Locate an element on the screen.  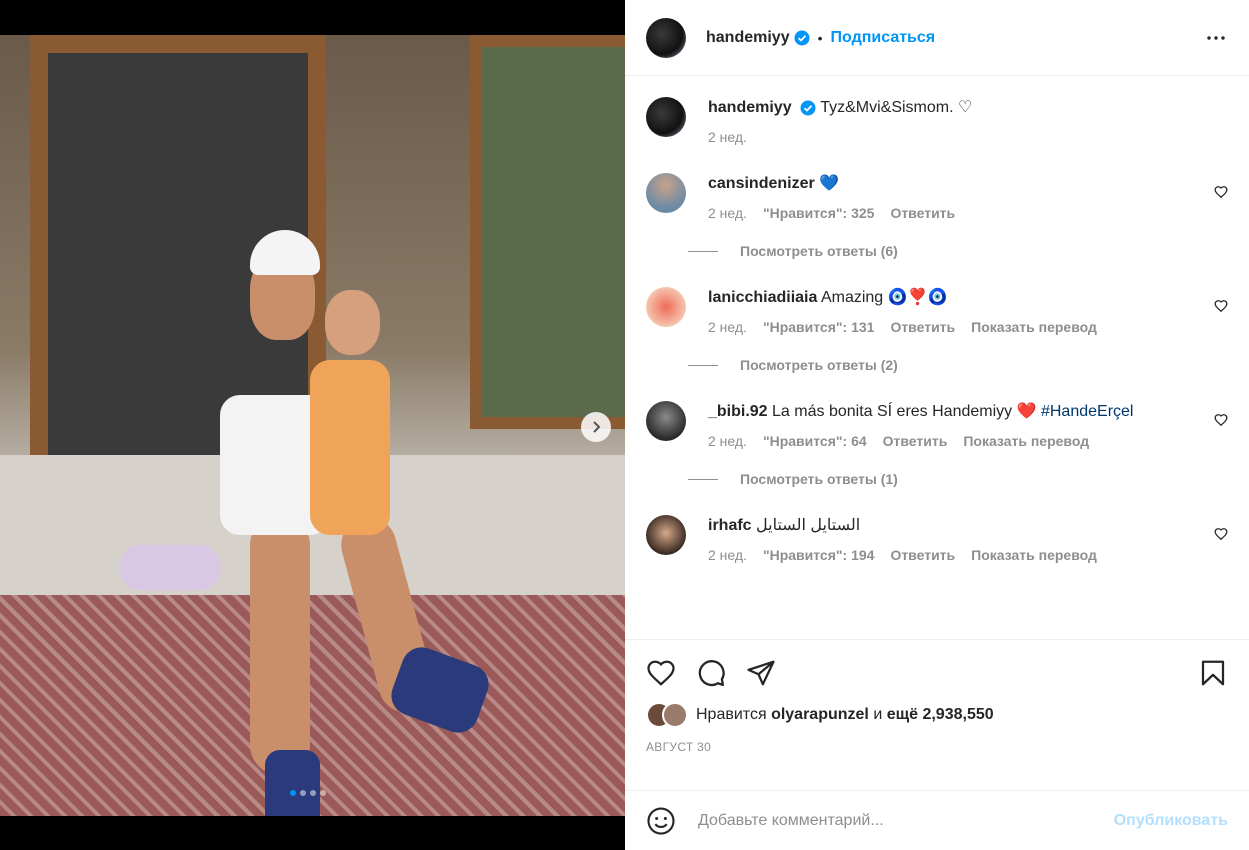
liker-username: olyarapunzel is located at coordinates (820, 714).